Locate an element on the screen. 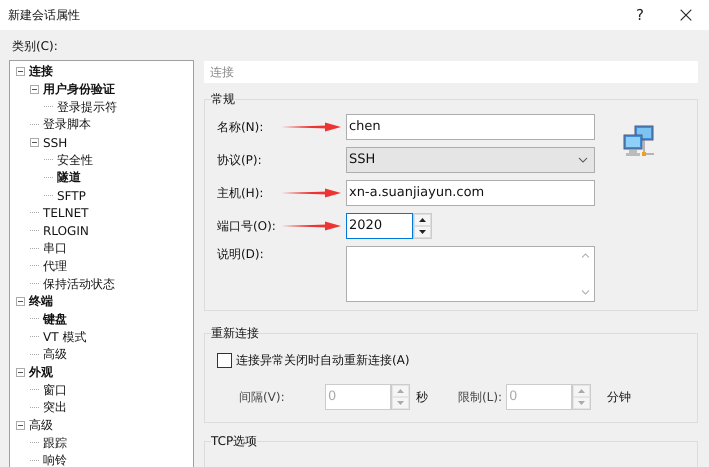 This screenshot has height=467, width=709. text-field: xn-a.suanjiayun.com is located at coordinates (470, 193).